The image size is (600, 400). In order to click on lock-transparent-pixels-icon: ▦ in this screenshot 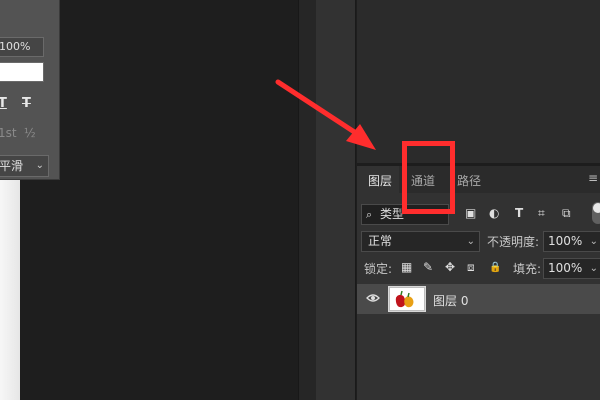, I will do `click(406, 267)`.